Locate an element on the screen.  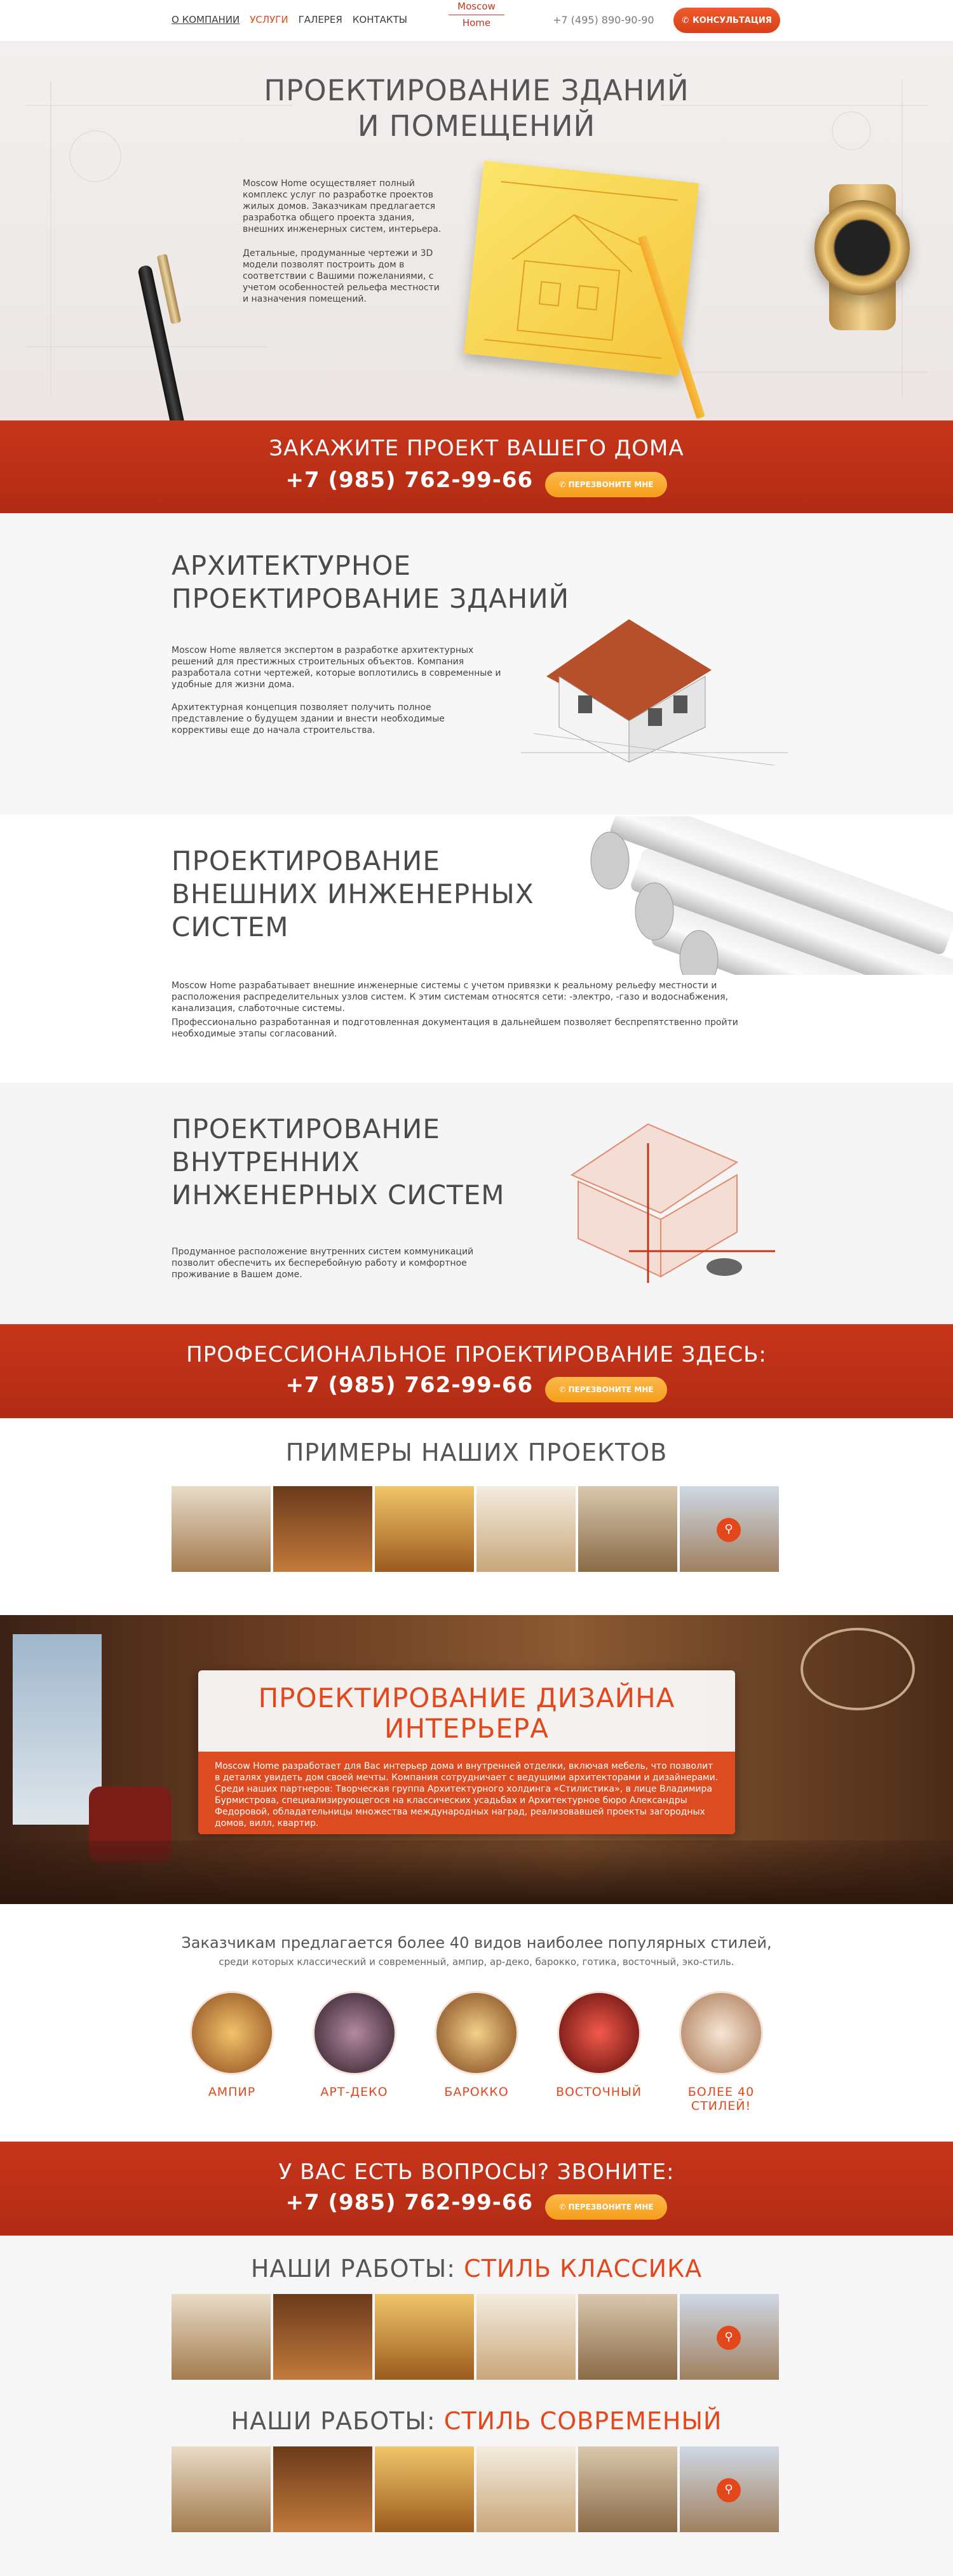
nav-contacts: КОНТАКТЫ is located at coordinates (380, 19).